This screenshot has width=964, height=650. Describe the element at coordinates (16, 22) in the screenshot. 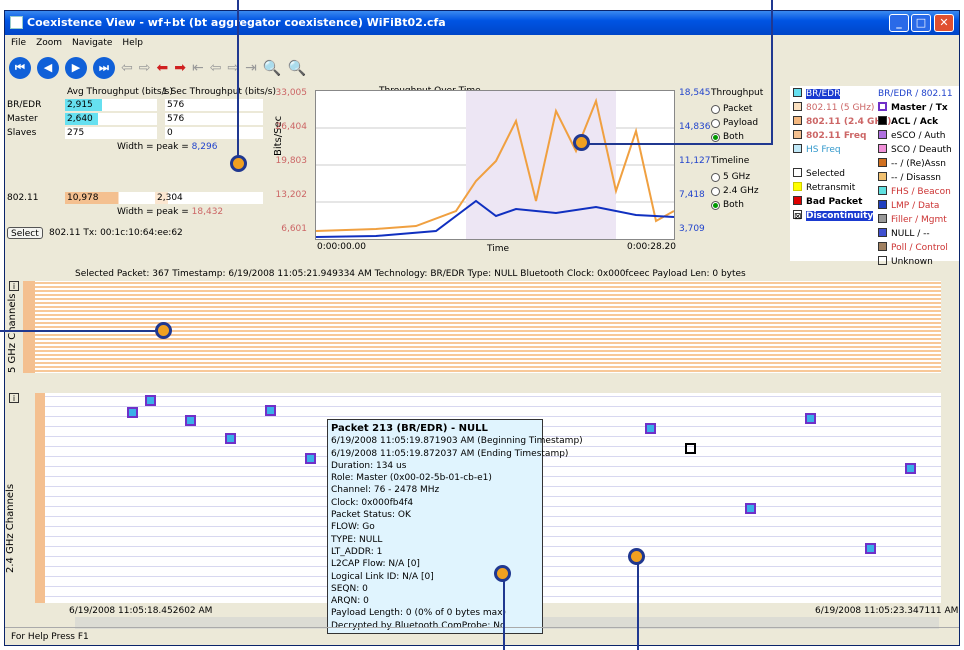

I see `app-icon` at that location.